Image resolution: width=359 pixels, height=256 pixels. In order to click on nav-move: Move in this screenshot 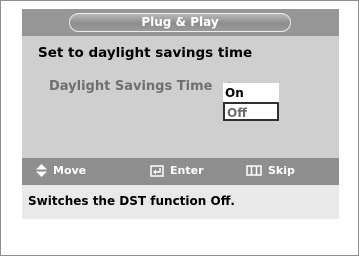, I will do `click(61, 170)`.